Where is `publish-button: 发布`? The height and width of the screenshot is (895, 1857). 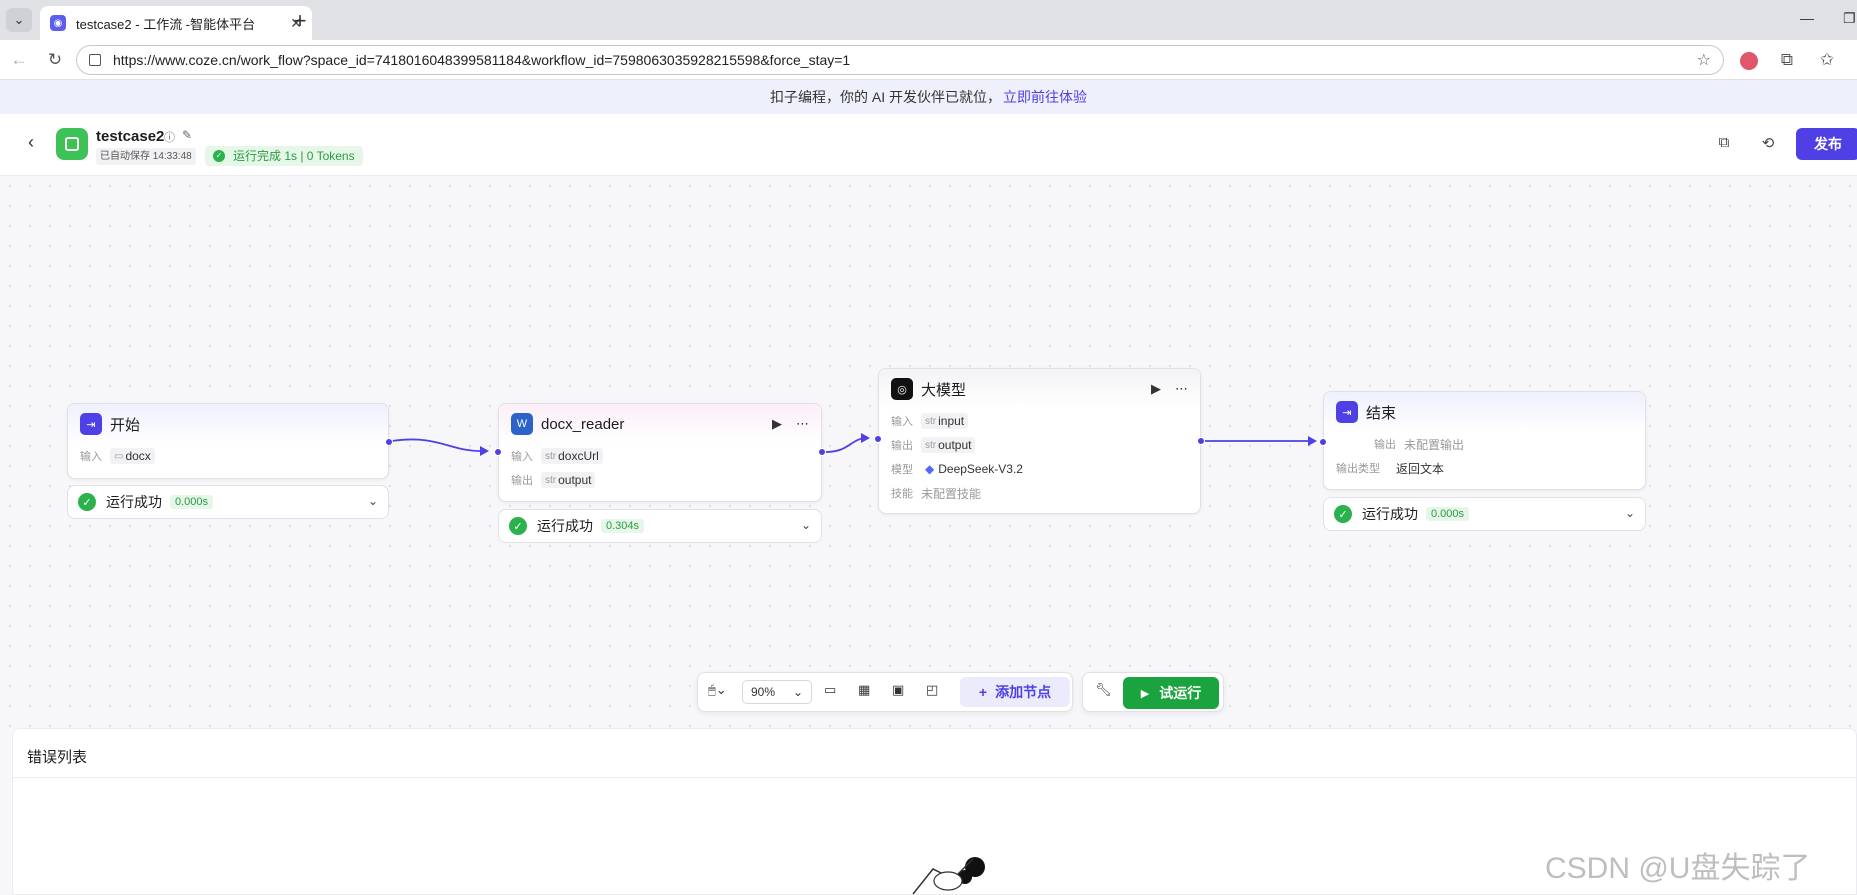
publish-button: 发布 is located at coordinates (1826, 144).